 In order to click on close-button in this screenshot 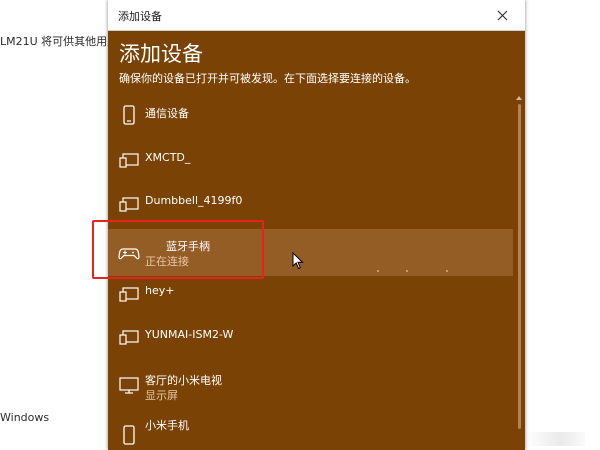, I will do `click(502, 15)`.